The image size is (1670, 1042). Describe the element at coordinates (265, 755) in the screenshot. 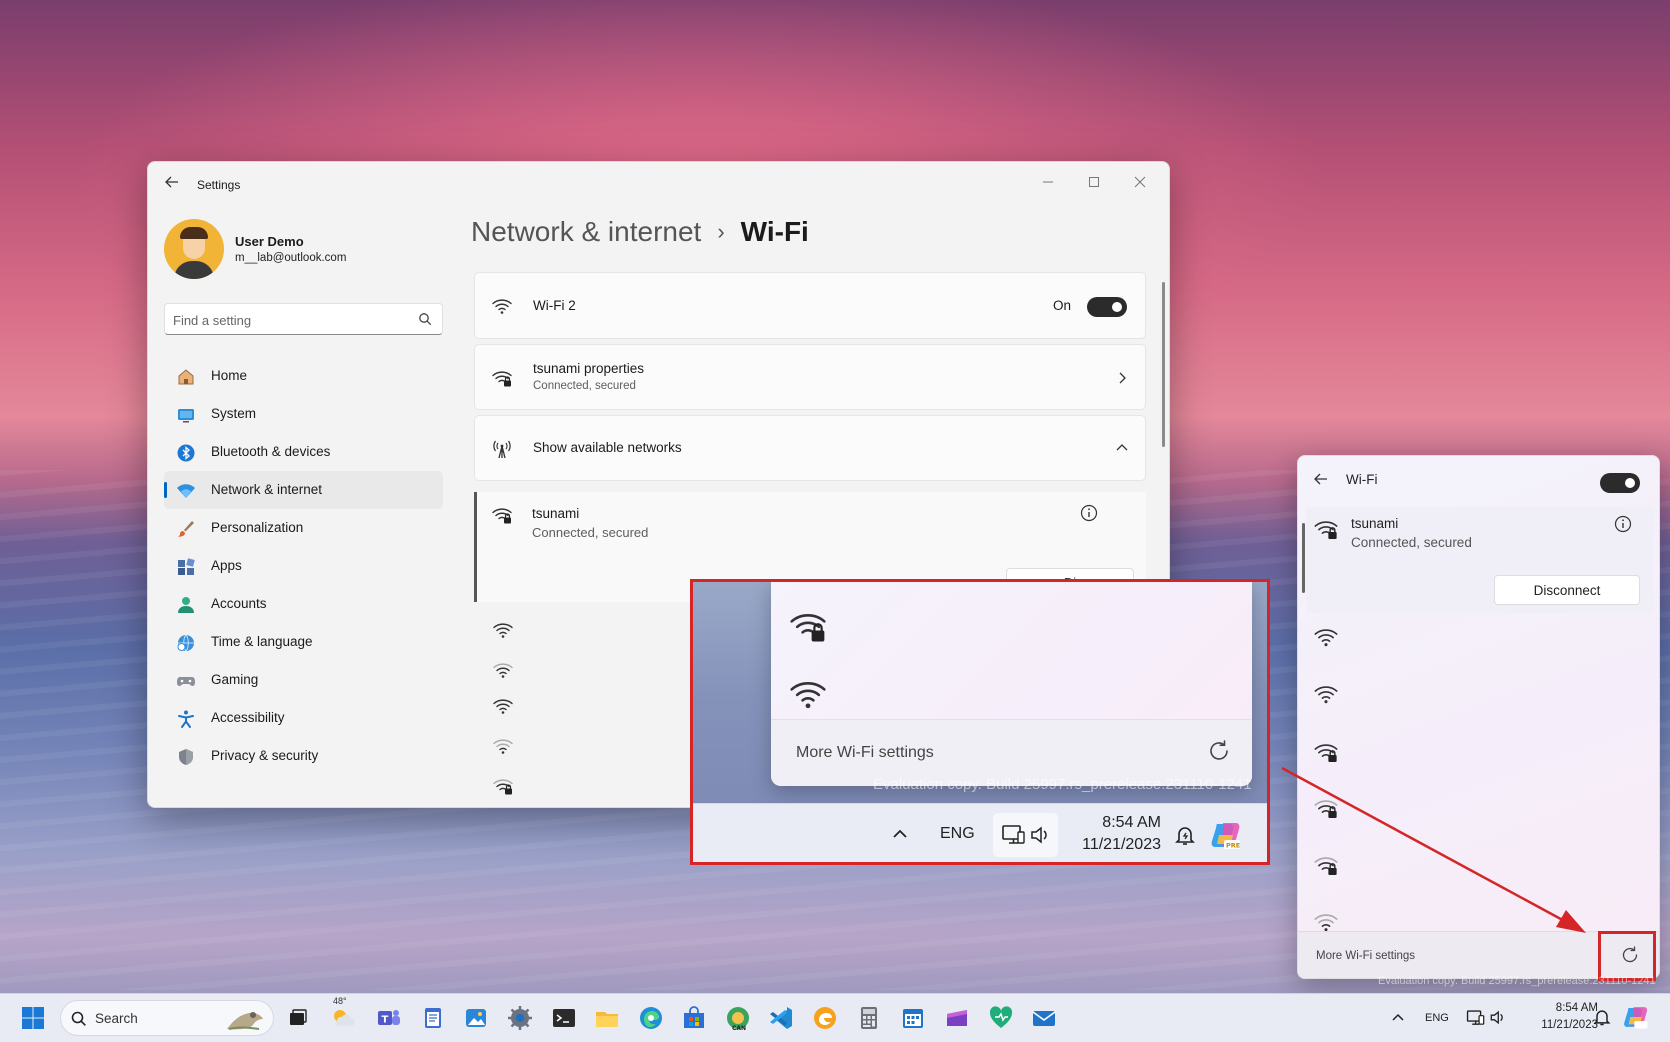

I see `sidebar-item-label: Privacy & security` at that location.